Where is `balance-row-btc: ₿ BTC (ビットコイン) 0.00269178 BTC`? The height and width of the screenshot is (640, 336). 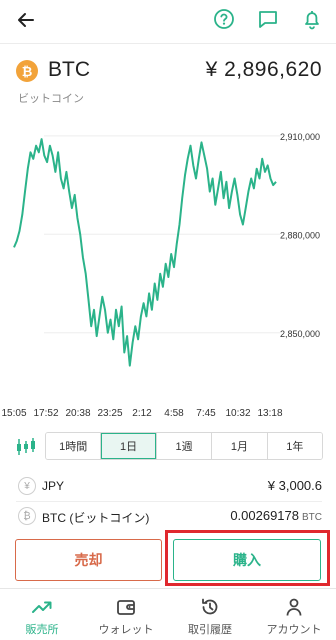 balance-row-btc: ₿ BTC (ビットコイン) 0.00269178 BTC is located at coordinates (168, 517).